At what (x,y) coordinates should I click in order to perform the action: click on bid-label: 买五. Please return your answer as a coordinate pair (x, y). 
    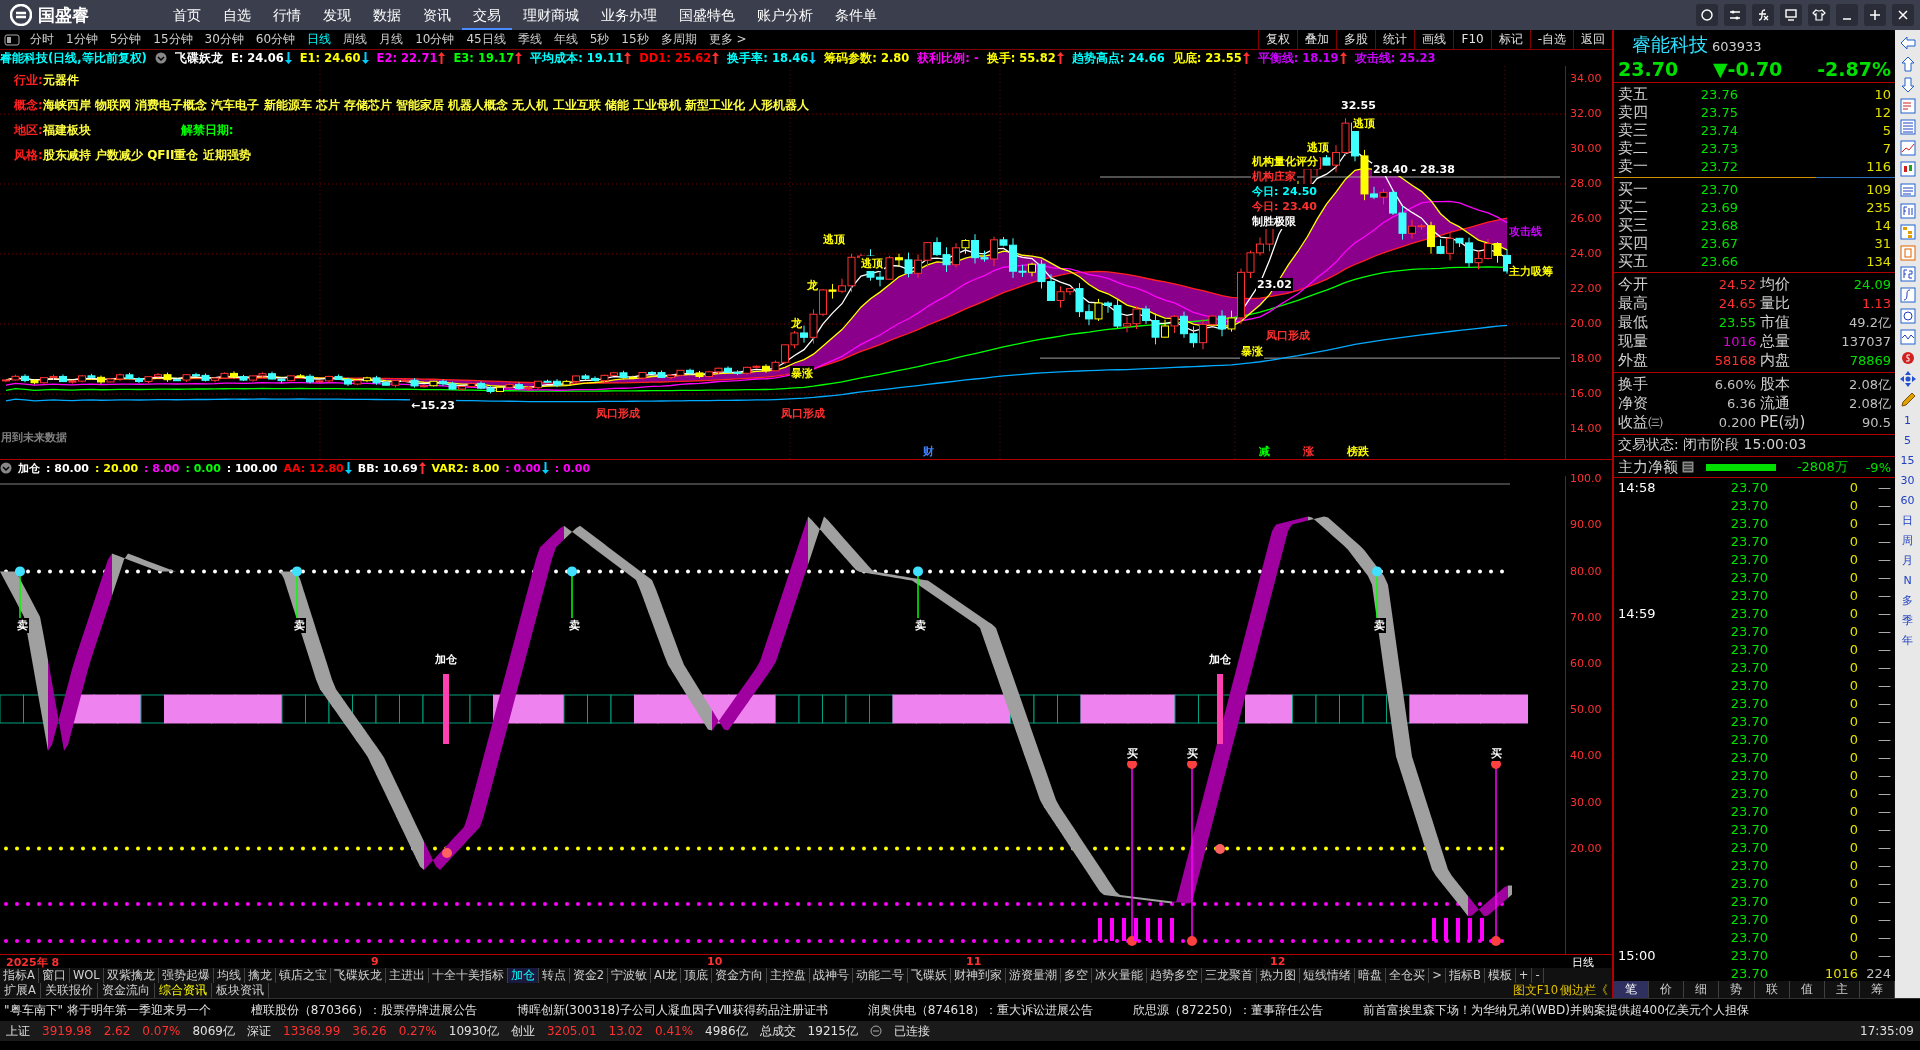
    Looking at the image, I should click on (1633, 261).